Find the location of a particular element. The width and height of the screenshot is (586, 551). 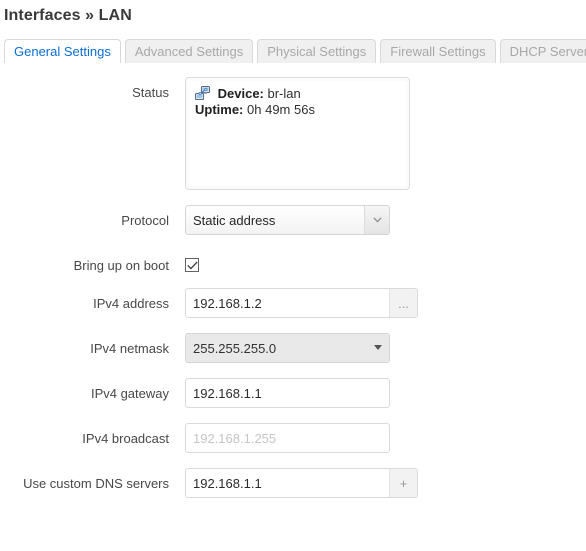

row-ipv4-gateway: IPv4 gateway is located at coordinates (293, 393).